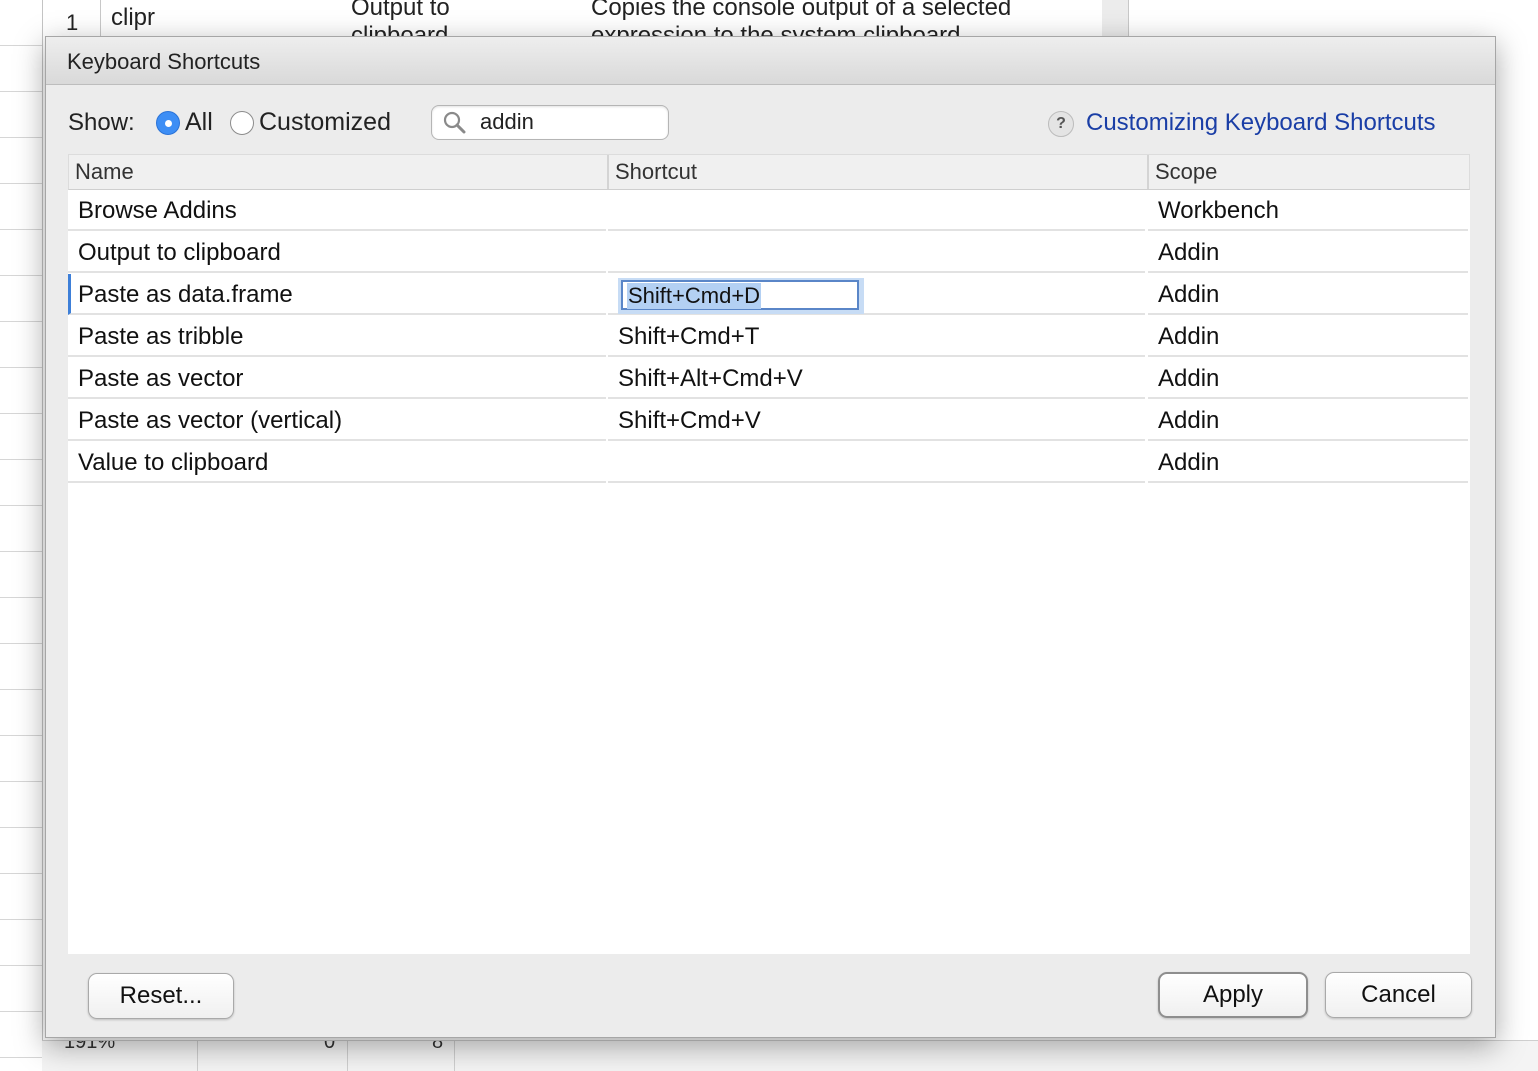 The image size is (1538, 1071). I want to click on search-input, so click(570, 122).